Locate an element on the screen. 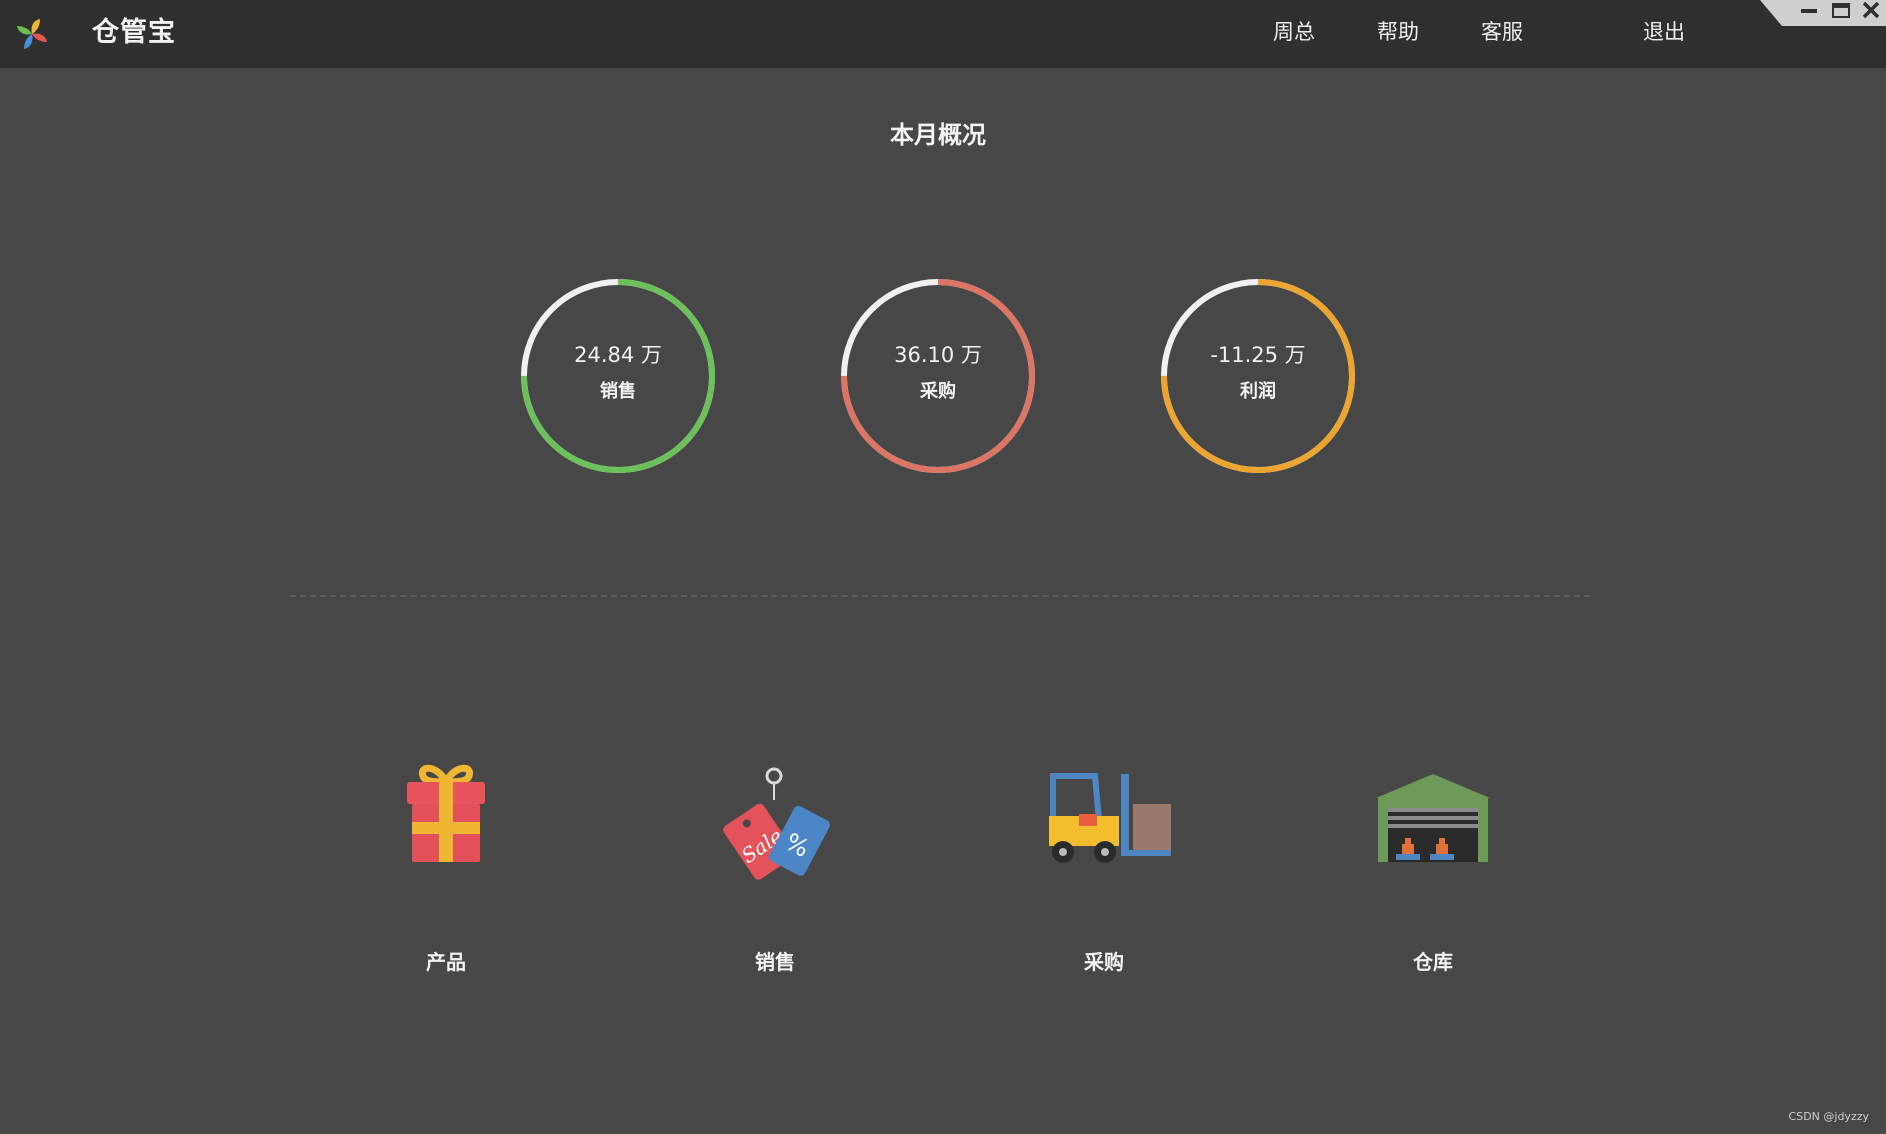 The width and height of the screenshot is (1886, 1134). minimize-icon is located at coordinates (1809, 11).